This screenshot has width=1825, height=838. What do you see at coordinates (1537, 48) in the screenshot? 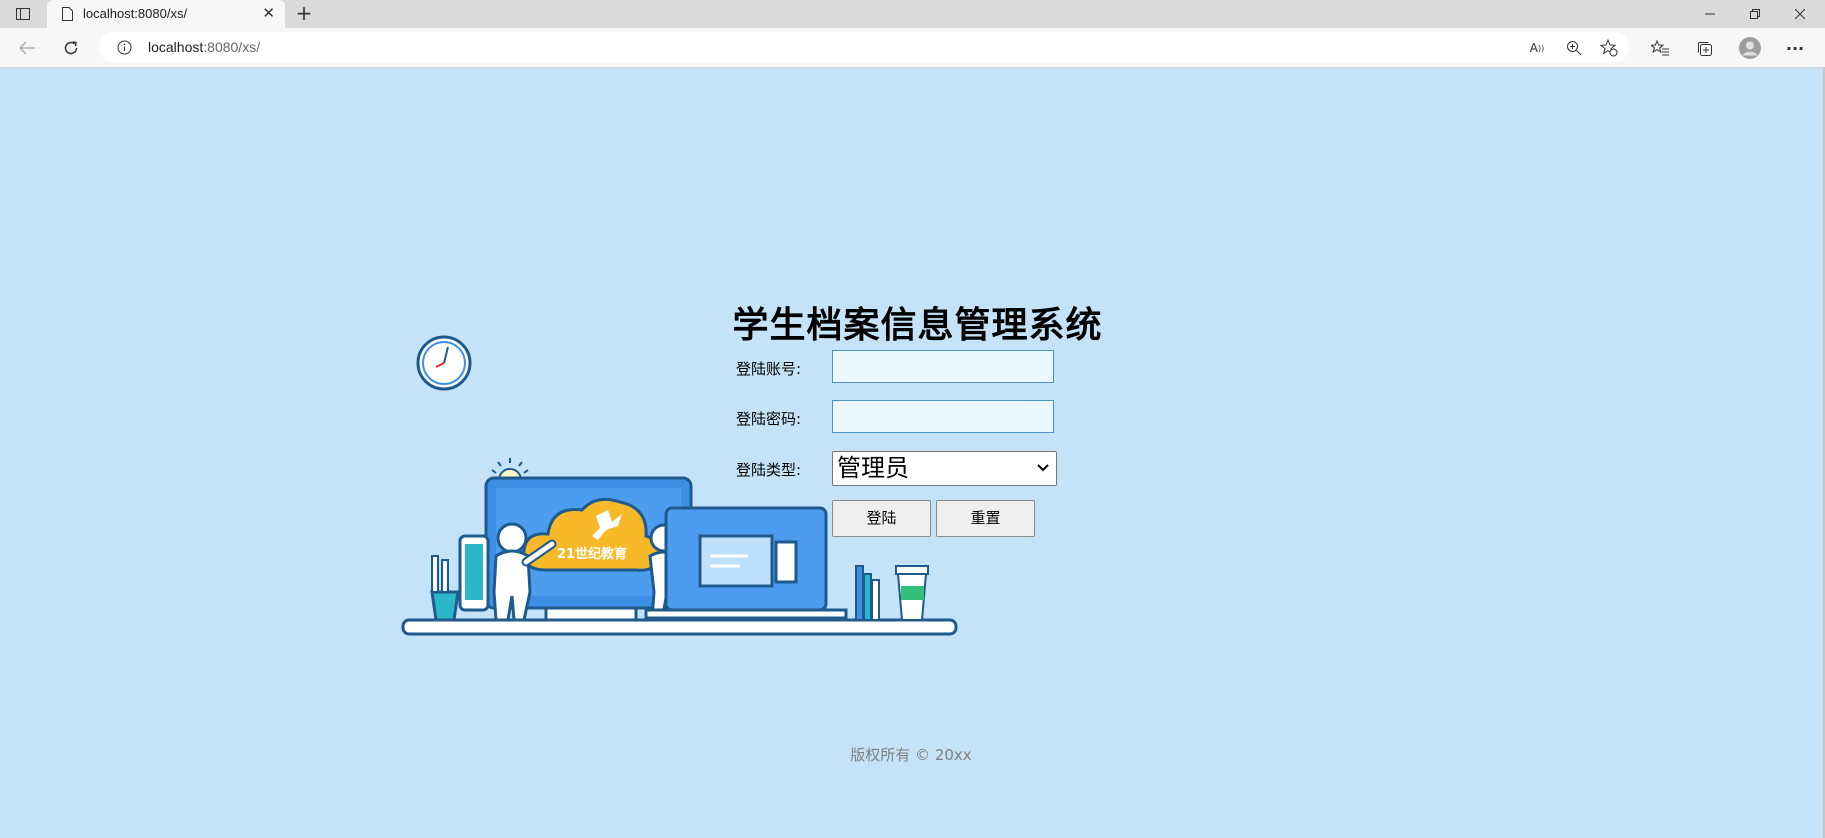
I see `read-aloud-icon: A))` at bounding box center [1537, 48].